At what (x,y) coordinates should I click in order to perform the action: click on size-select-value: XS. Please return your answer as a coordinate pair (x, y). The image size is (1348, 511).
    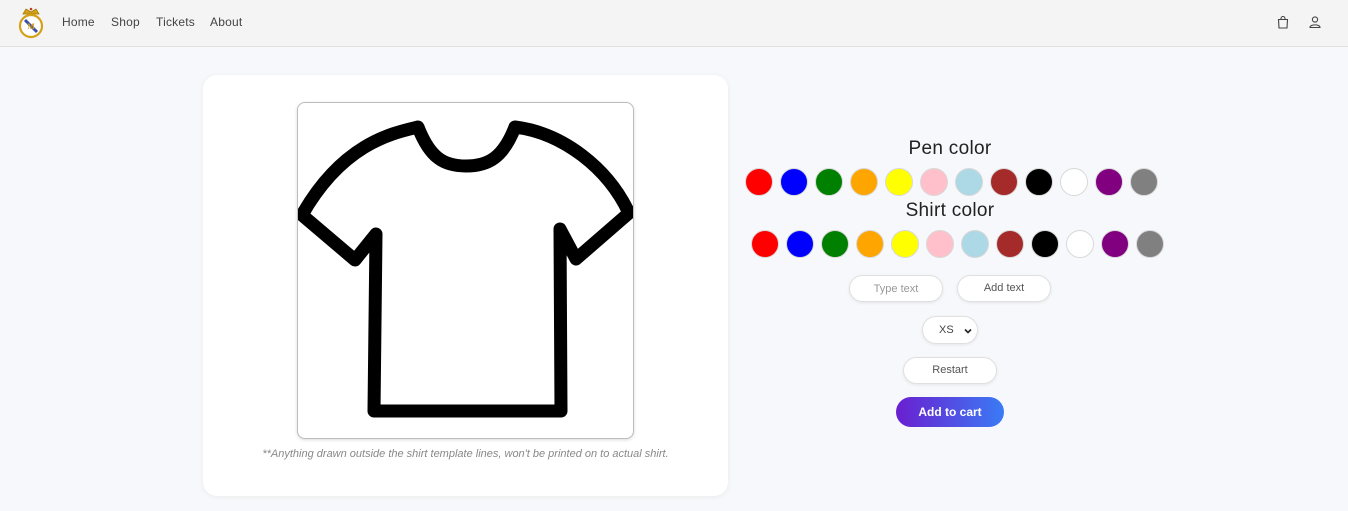
    Looking at the image, I should click on (946, 330).